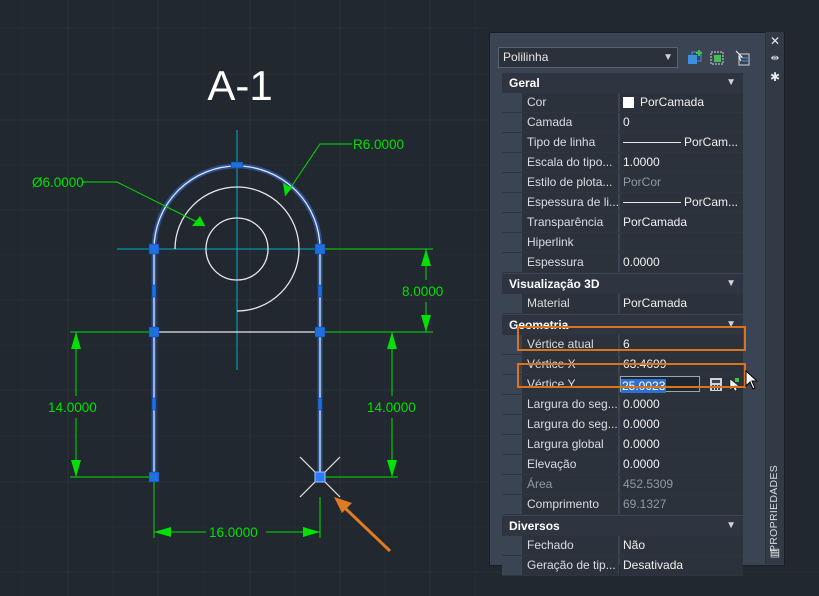 The width and height of the screenshot is (819, 596). What do you see at coordinates (695, 58) in the screenshot?
I see `quick-select-icon` at bounding box center [695, 58].